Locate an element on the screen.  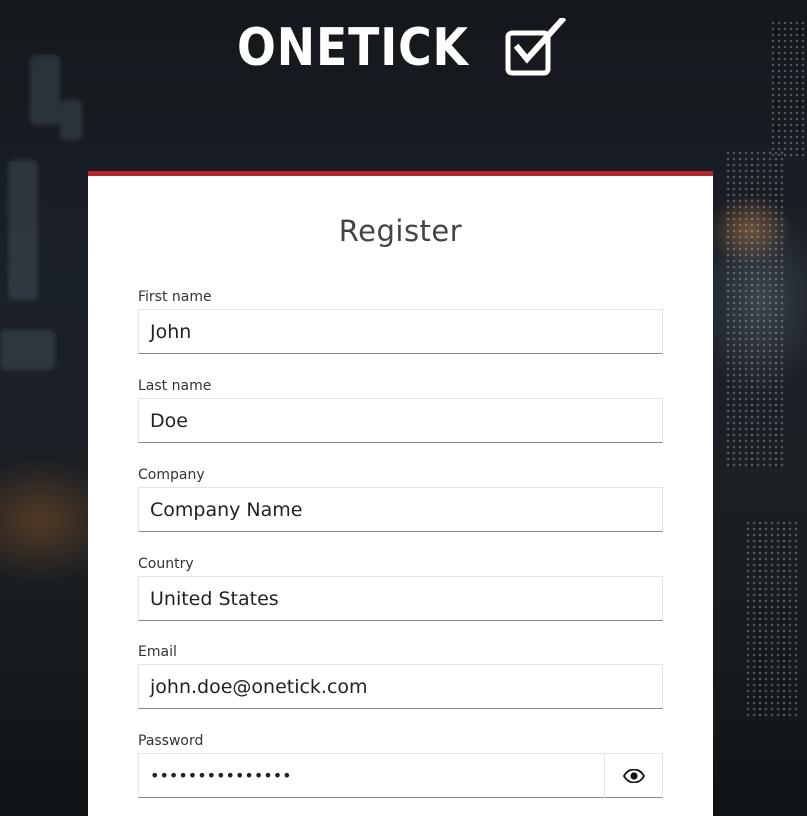
last-name-field: Doe is located at coordinates (400, 420).